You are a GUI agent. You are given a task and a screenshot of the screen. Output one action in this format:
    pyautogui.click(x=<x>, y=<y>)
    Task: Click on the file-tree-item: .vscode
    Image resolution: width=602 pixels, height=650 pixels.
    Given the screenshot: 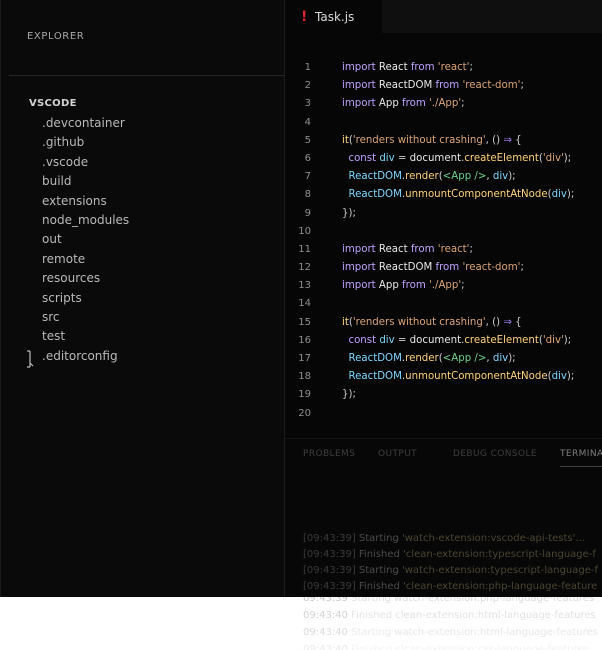 What is the action you would take?
    pyautogui.click(x=85, y=162)
    